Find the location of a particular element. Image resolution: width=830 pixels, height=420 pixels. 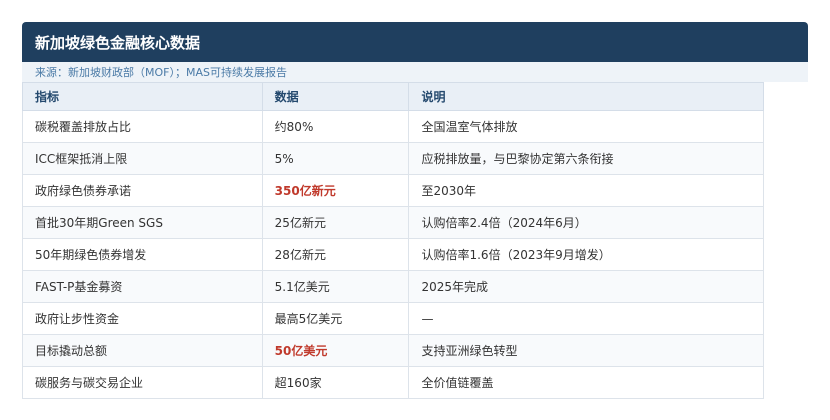

source-note: 来源：新加坡财政部（MOF）；MAS可持续发展报告 is located at coordinates (415, 72).